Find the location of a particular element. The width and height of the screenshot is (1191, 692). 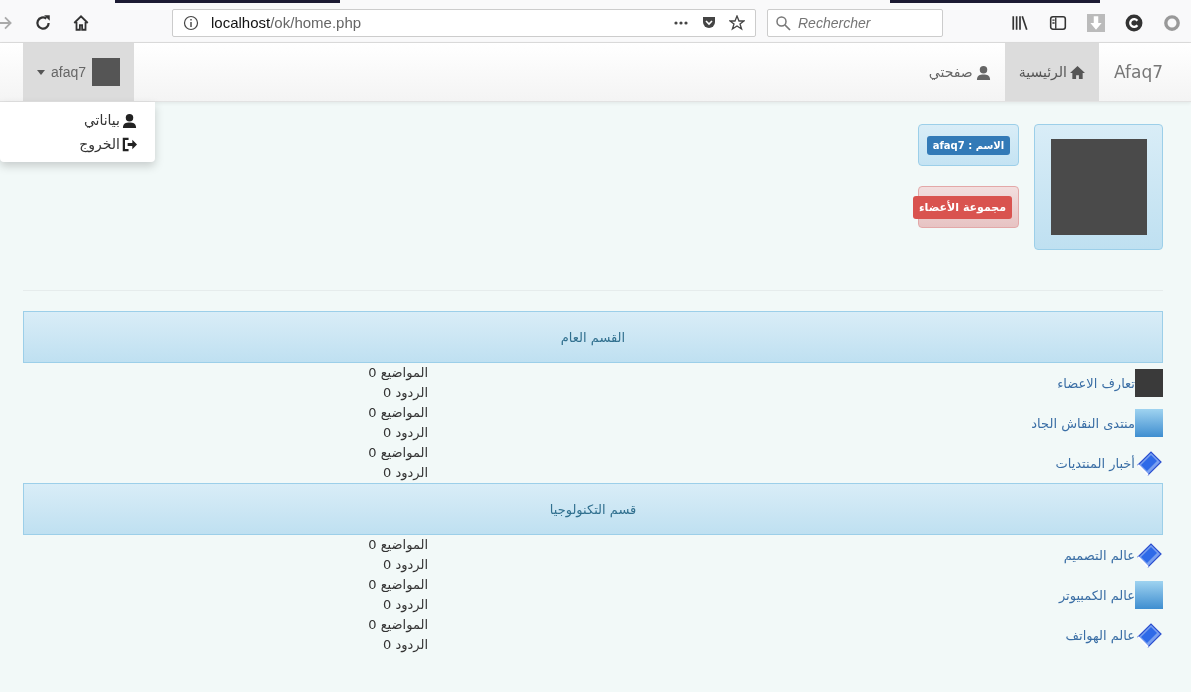

search-field: Rechercher is located at coordinates (855, 22).